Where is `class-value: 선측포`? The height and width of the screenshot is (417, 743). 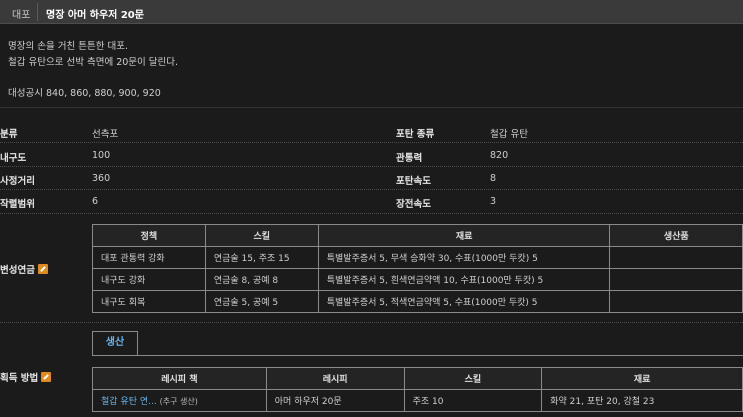
class-value: 선측포 is located at coordinates (105, 134).